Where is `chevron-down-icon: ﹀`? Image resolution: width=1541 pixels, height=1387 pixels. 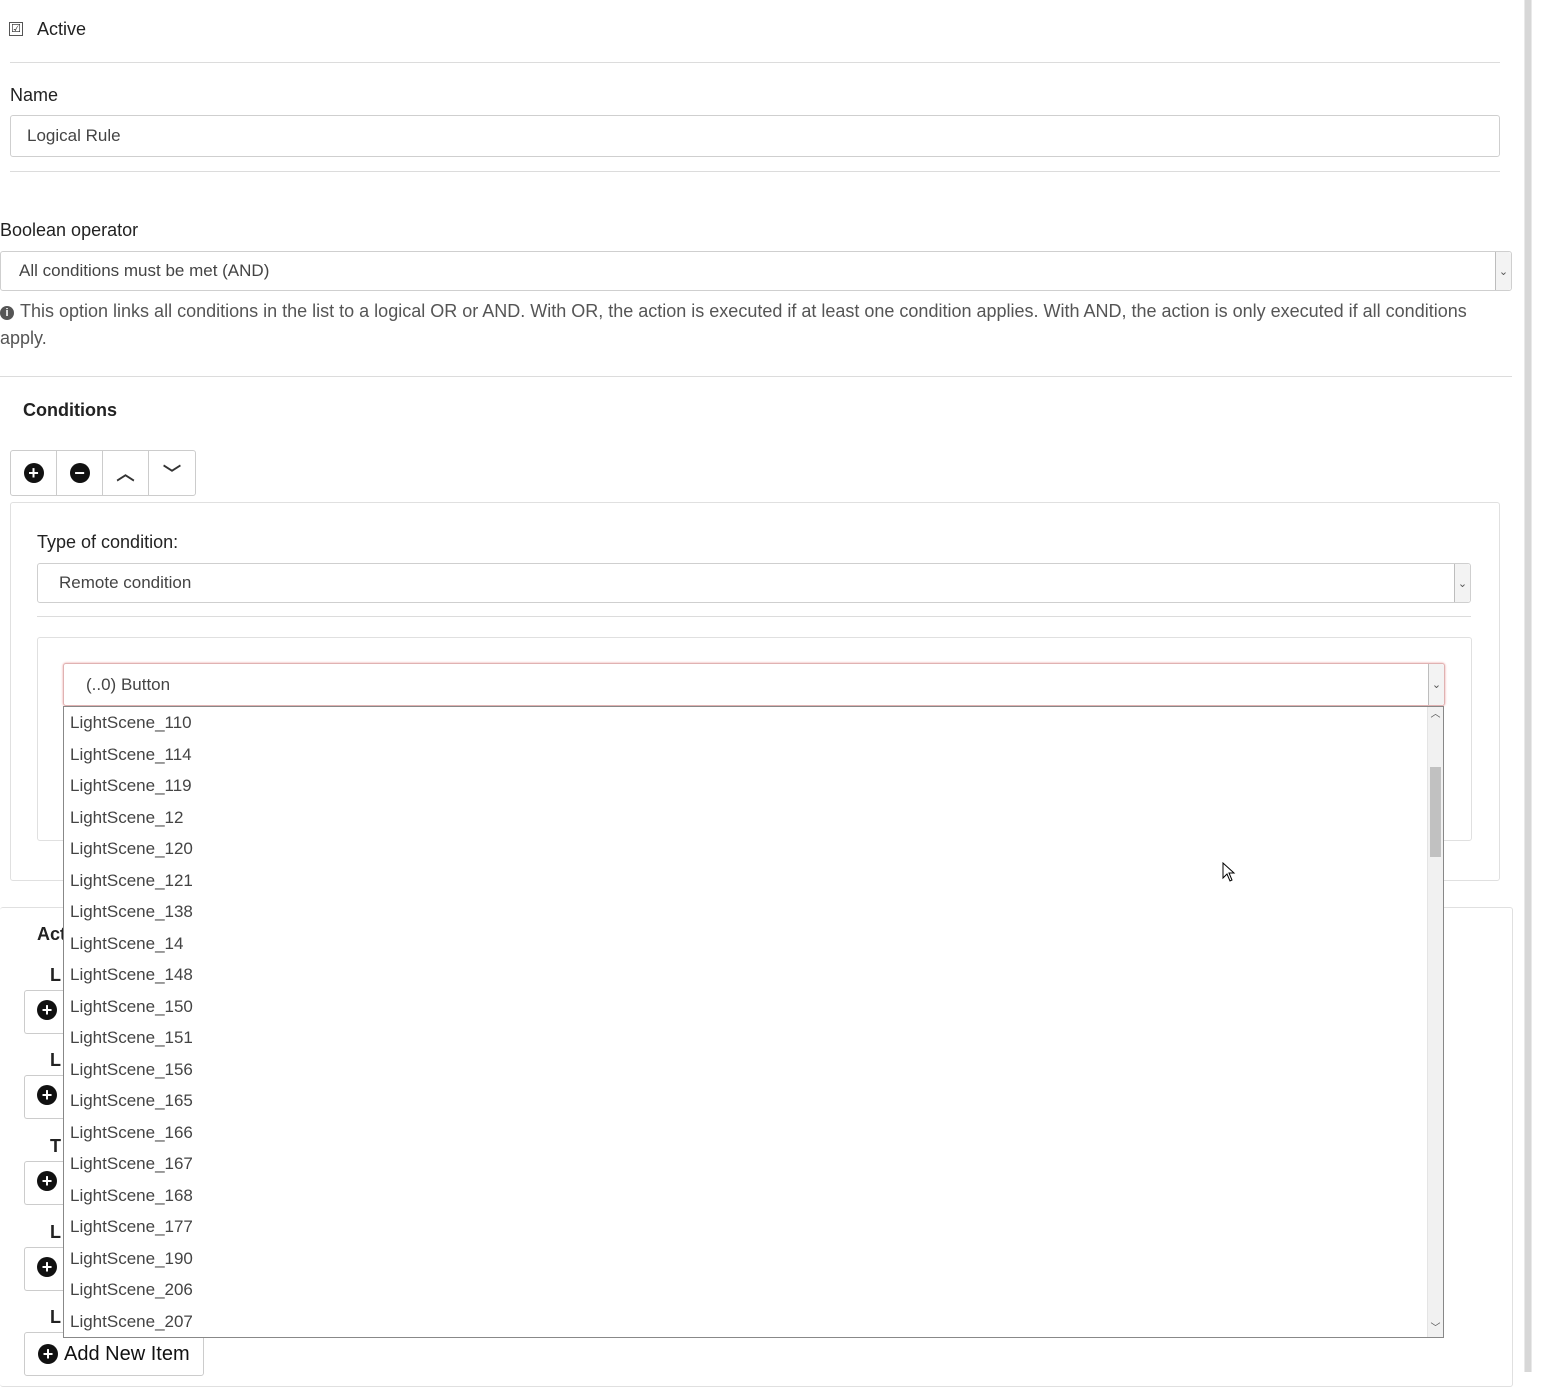 chevron-down-icon: ﹀ is located at coordinates (172, 474).